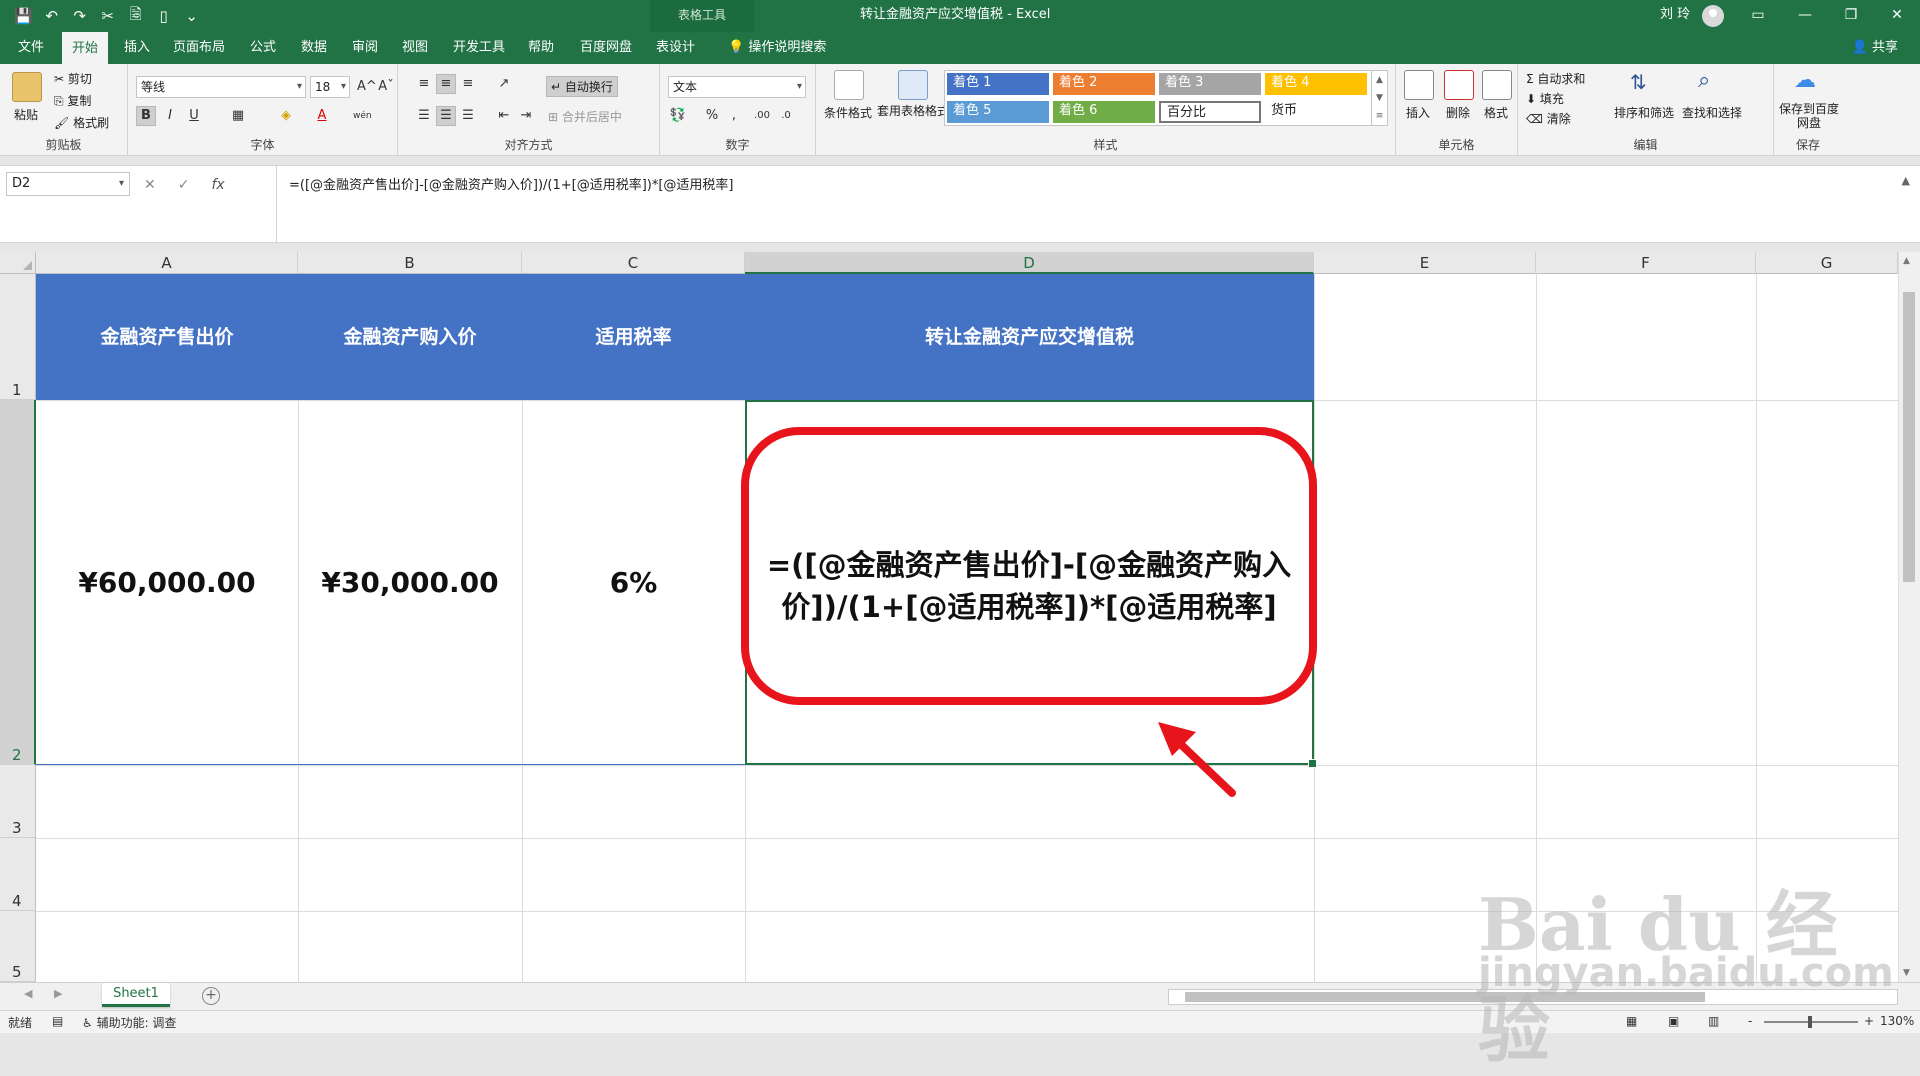 The image size is (1920, 1076). I want to click on sort-filter-button: 排序和筛选, so click(1644, 112).